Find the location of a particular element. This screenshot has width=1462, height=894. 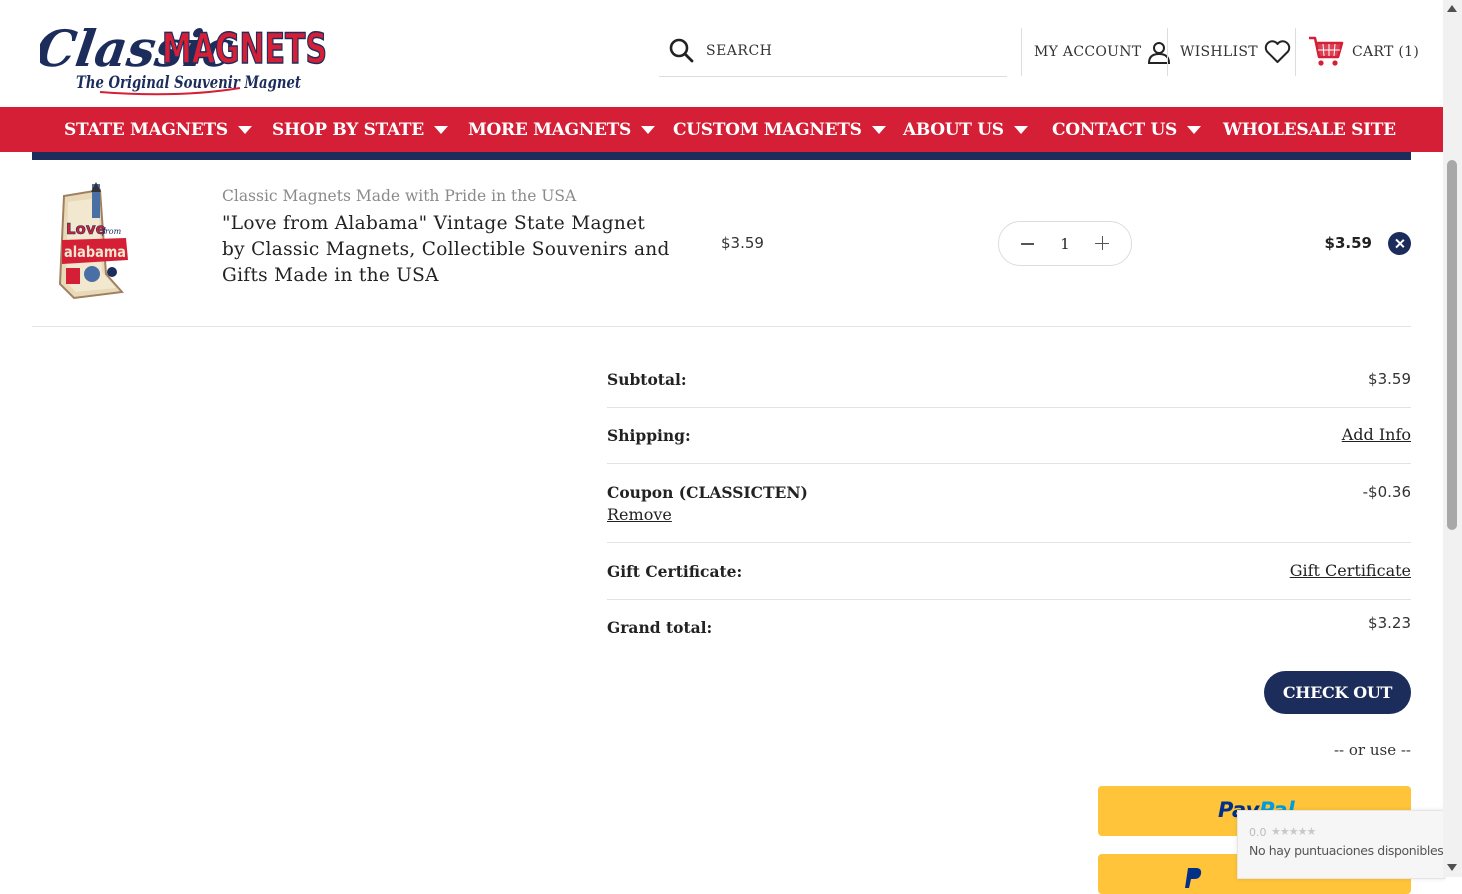

nav-state-magnets: STATE MAGNETS is located at coordinates (158, 129).